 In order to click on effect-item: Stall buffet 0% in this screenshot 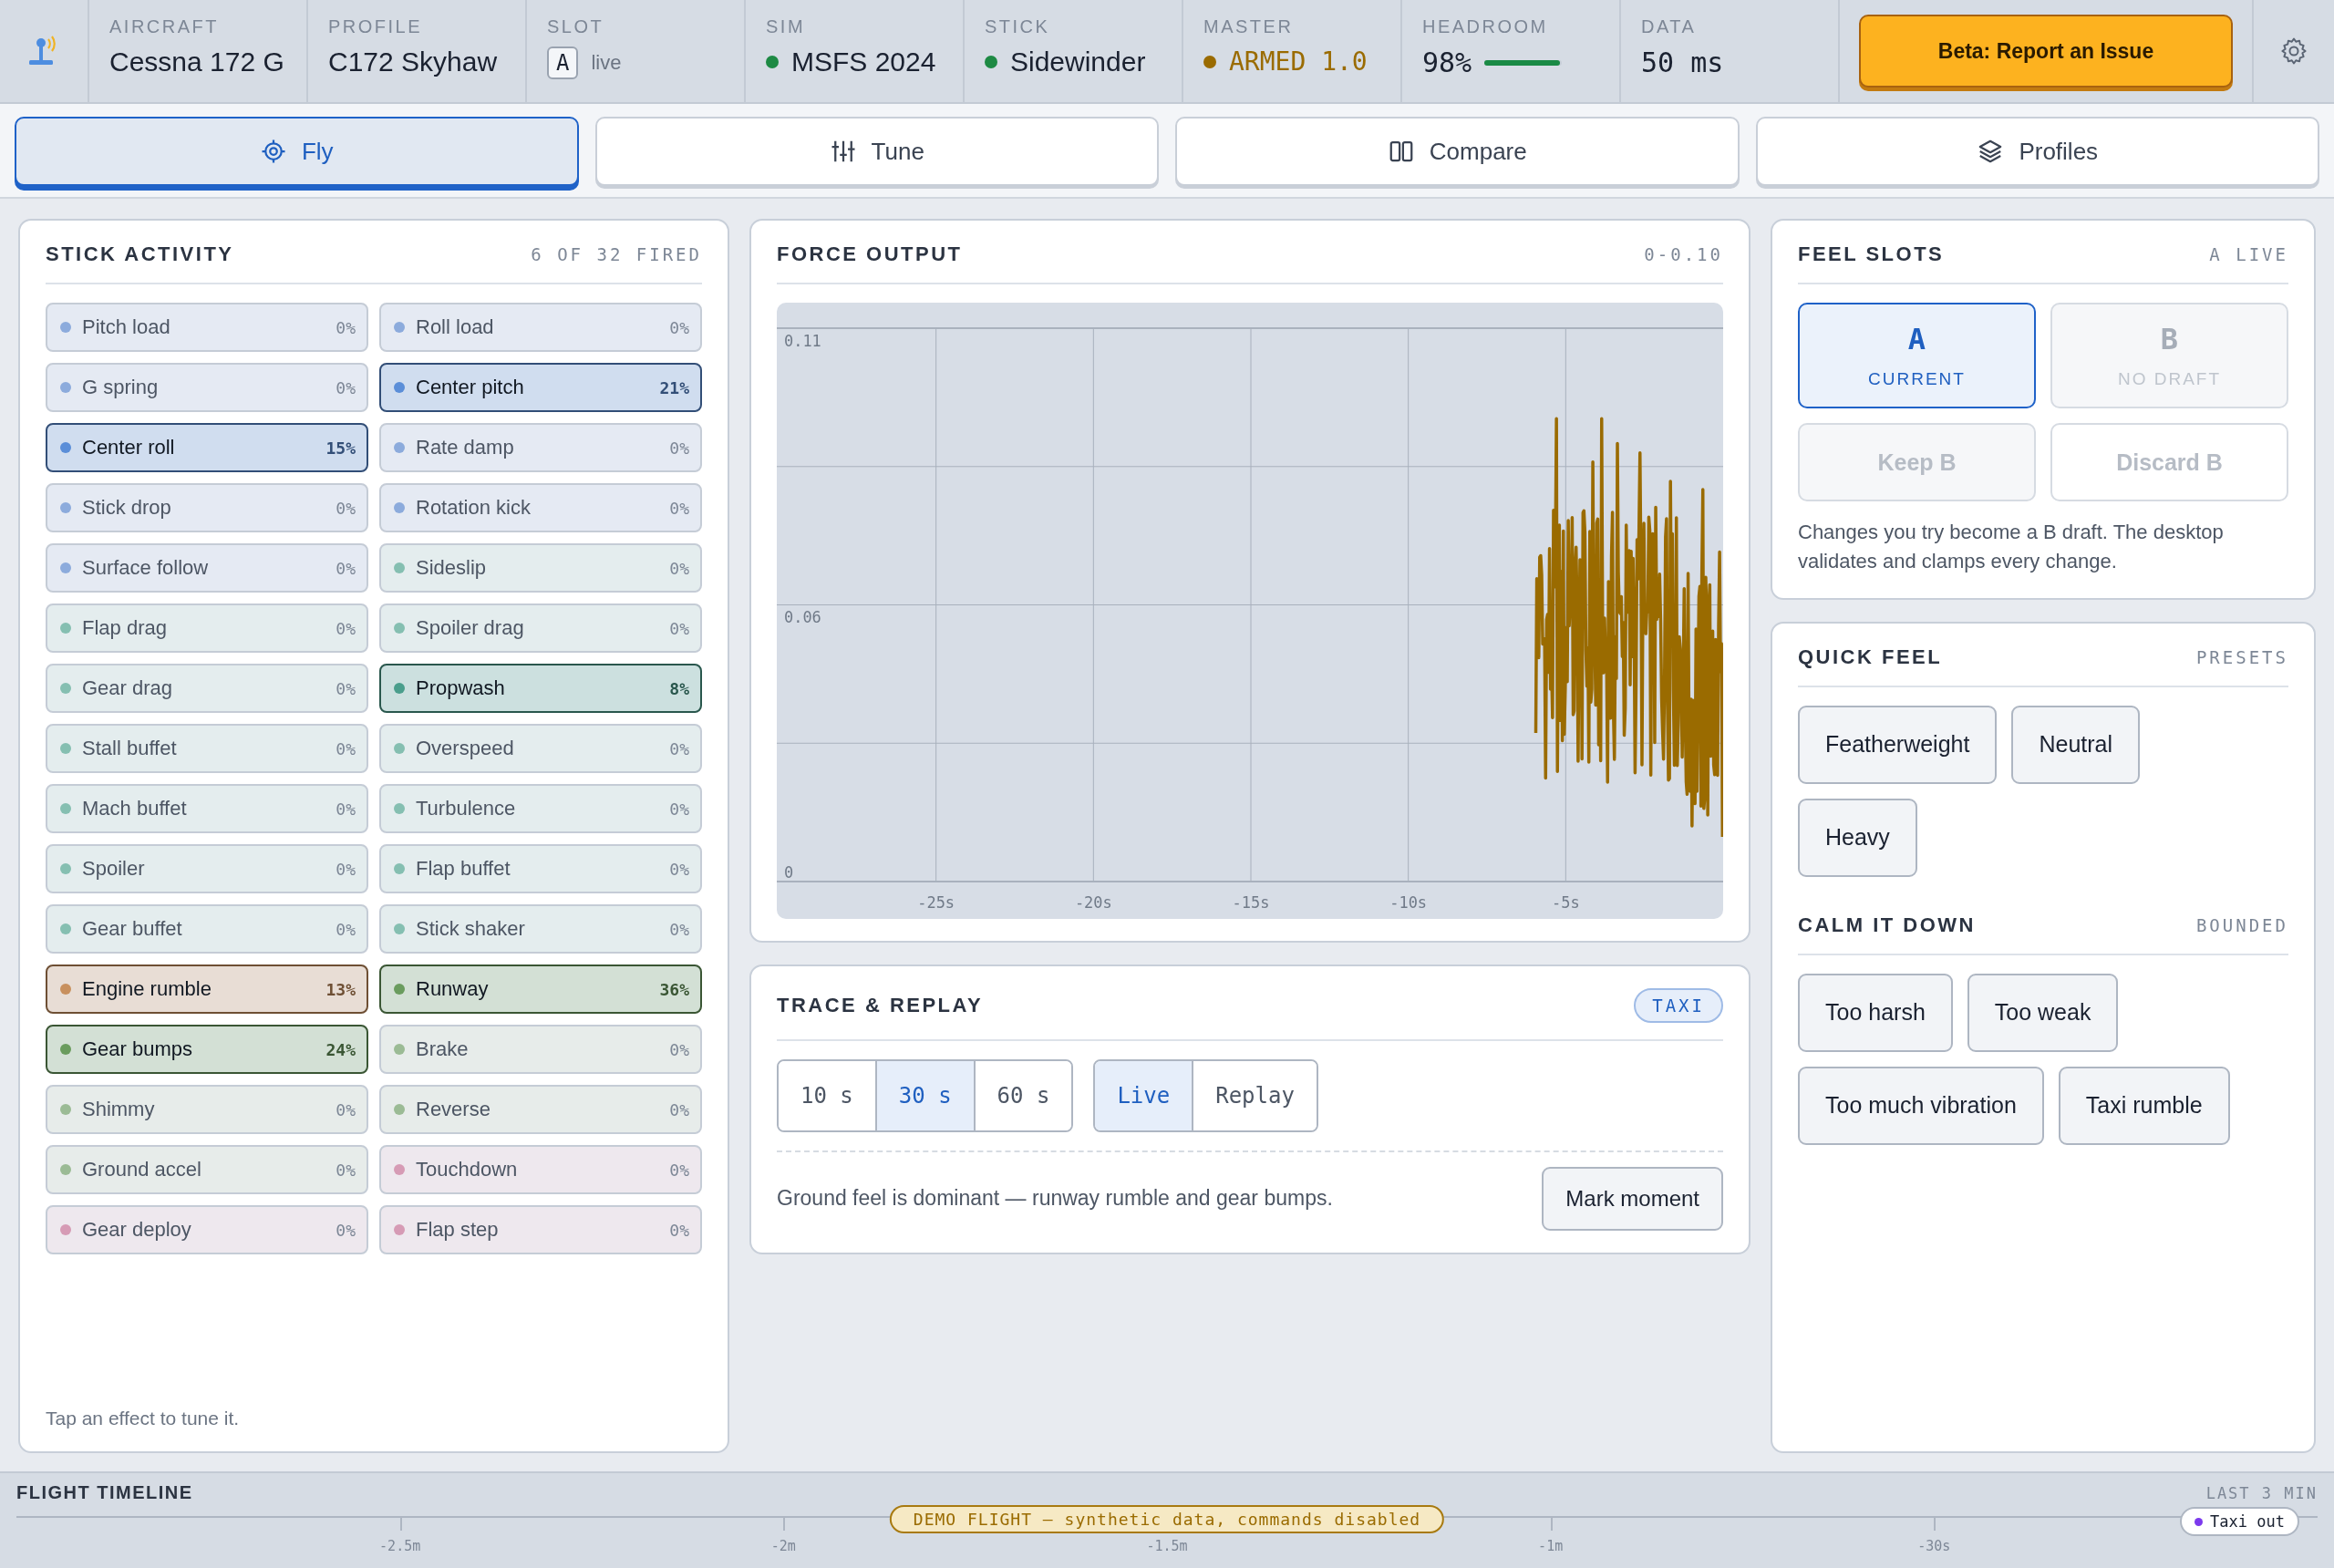, I will do `click(207, 748)`.